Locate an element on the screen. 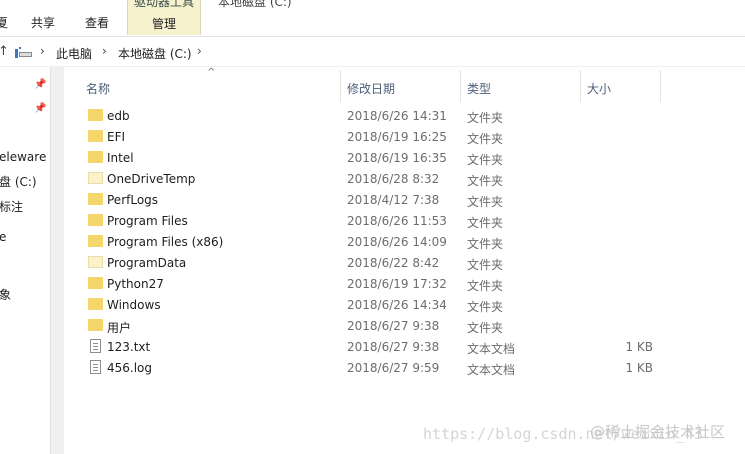  sort-ascending-icon: ^ is located at coordinates (211, 72).